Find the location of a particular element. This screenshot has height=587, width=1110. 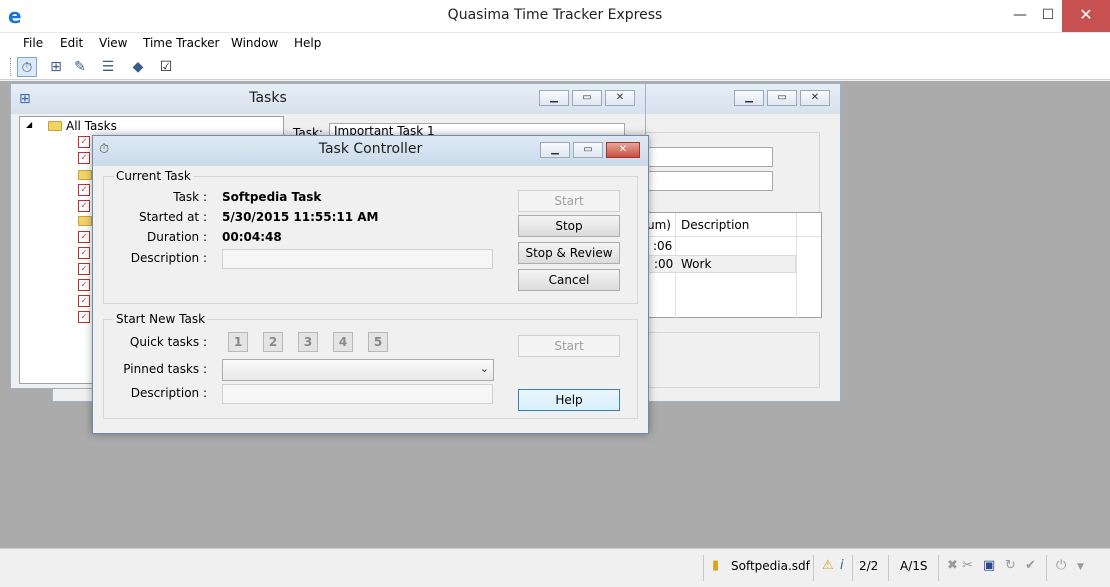

tree-root-node: All Tasks is located at coordinates (82, 126).